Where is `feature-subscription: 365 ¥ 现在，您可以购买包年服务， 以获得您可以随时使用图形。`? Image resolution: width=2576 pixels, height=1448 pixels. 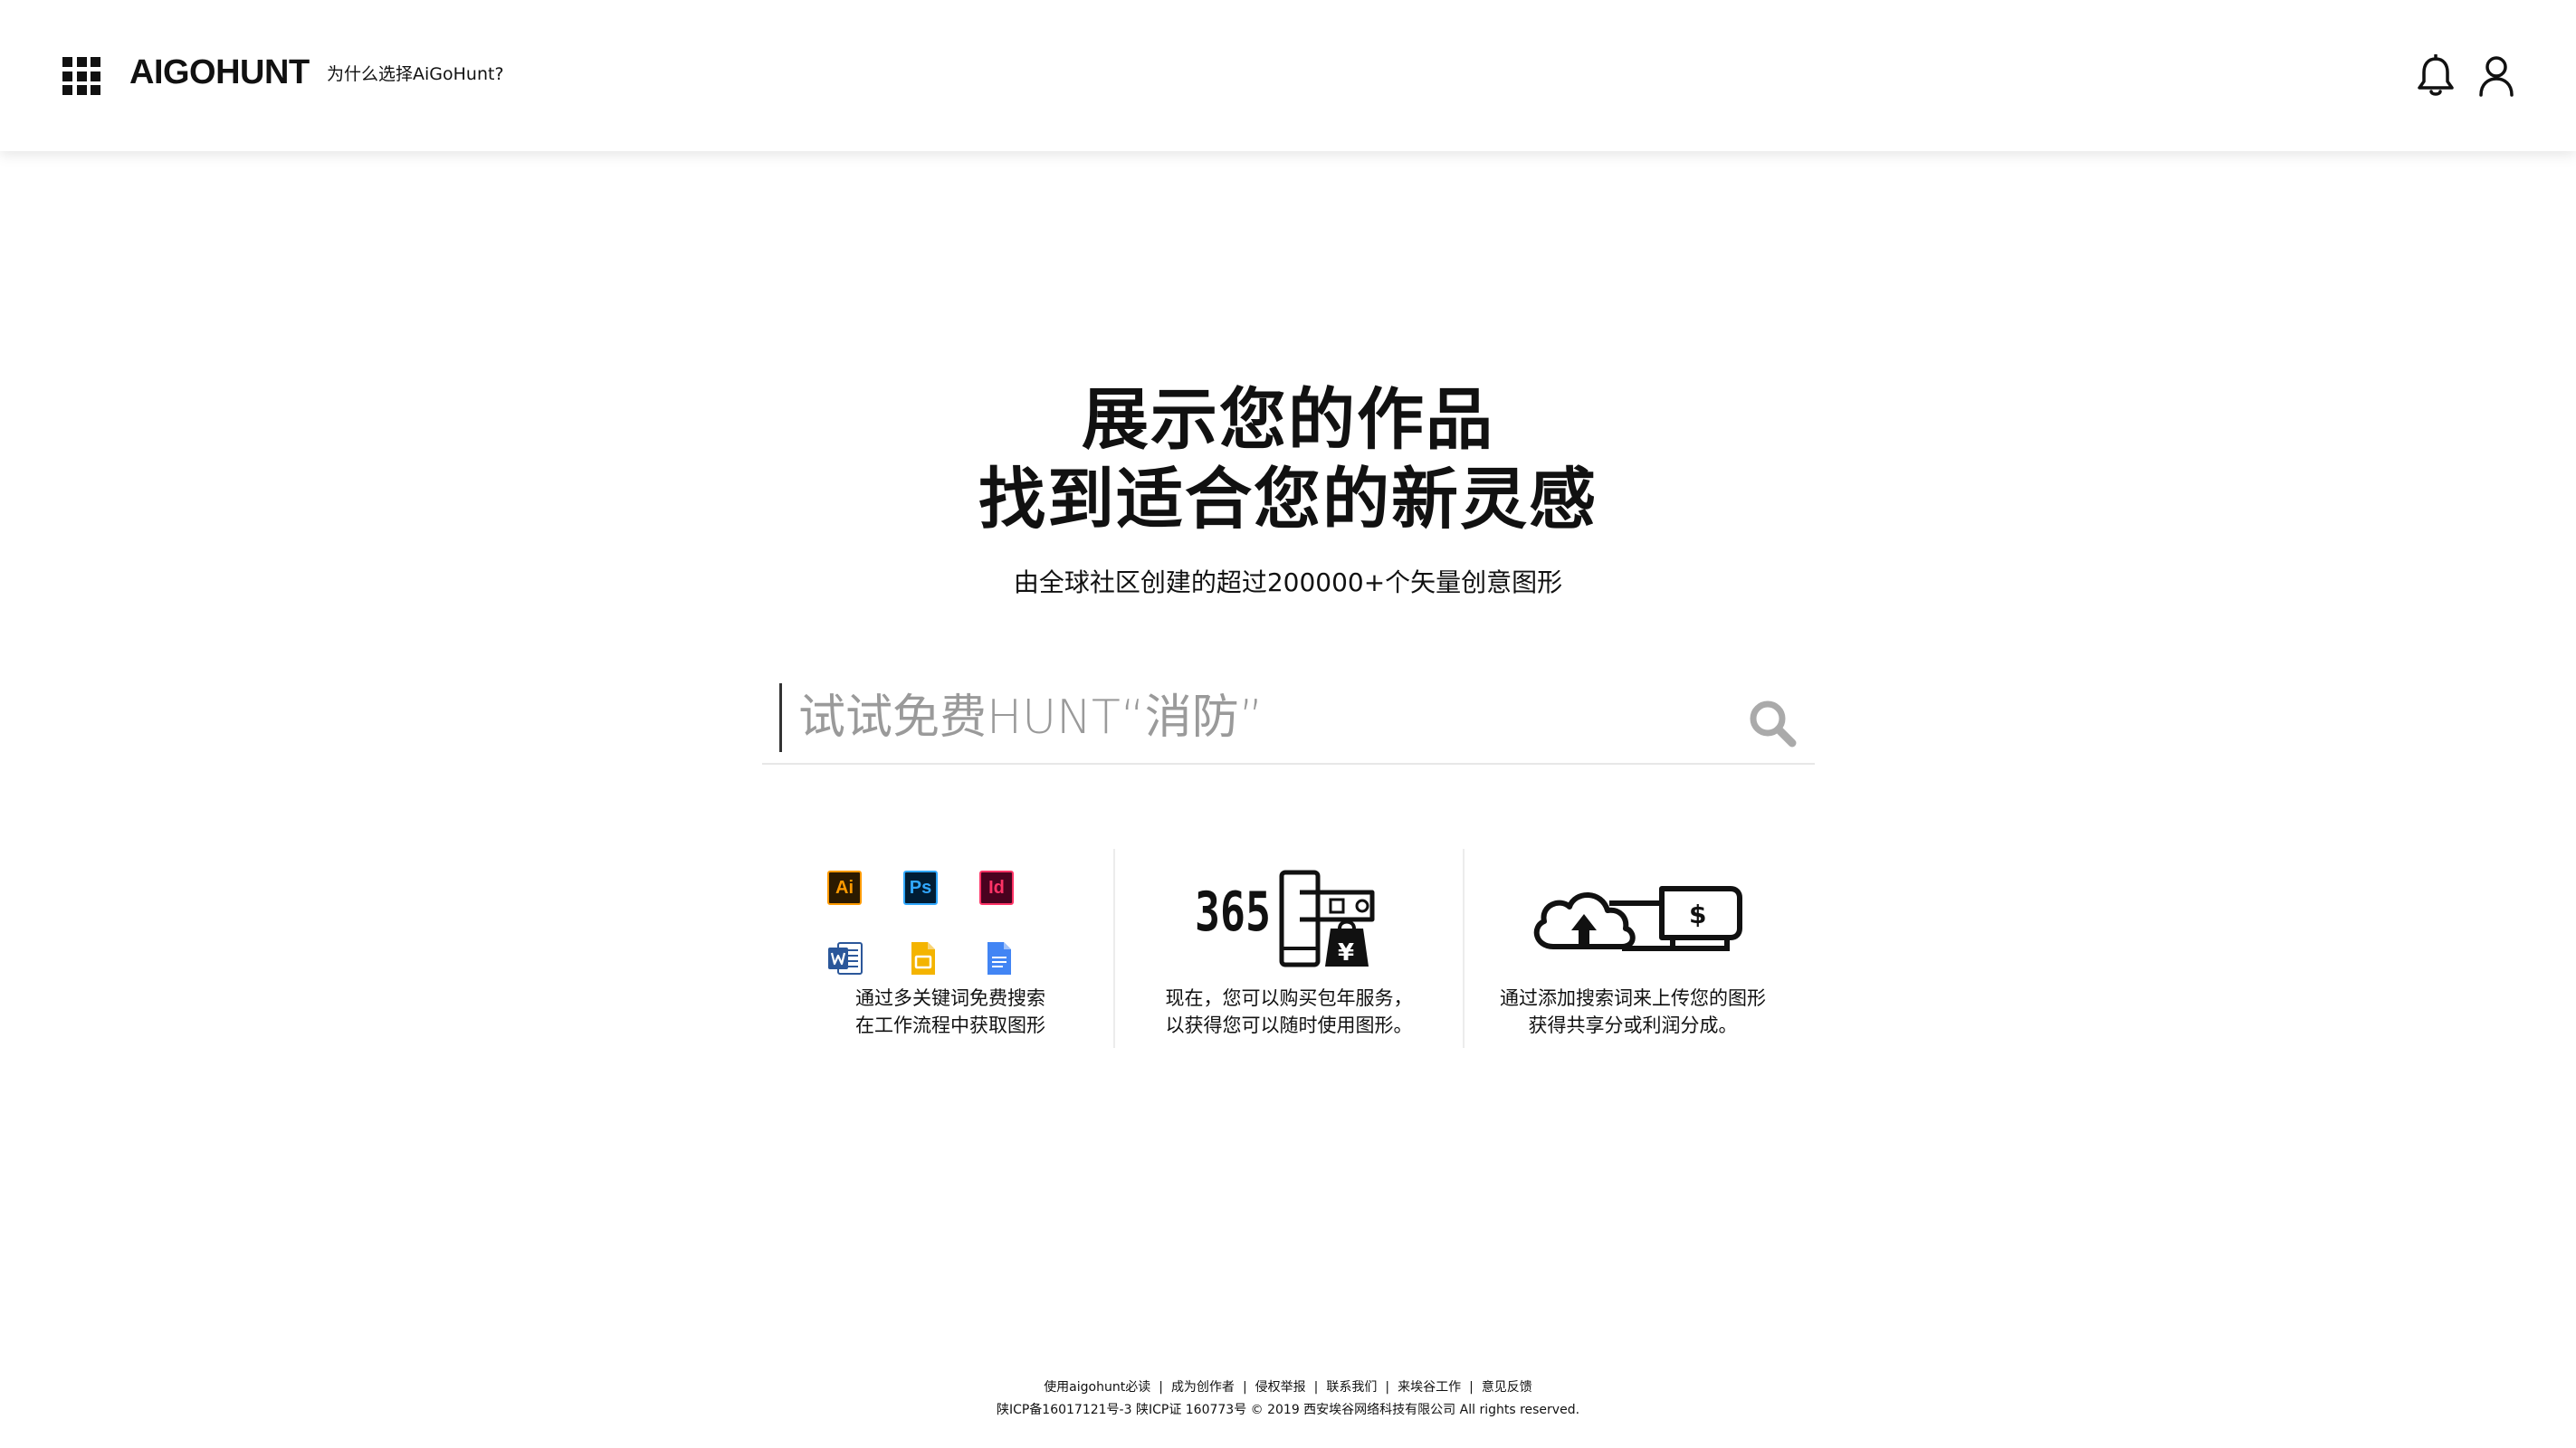 feature-subscription: 365 ¥ 现在，您可以购买包年服务， 以获得您可以随时使用图形。 is located at coordinates (1288, 949).